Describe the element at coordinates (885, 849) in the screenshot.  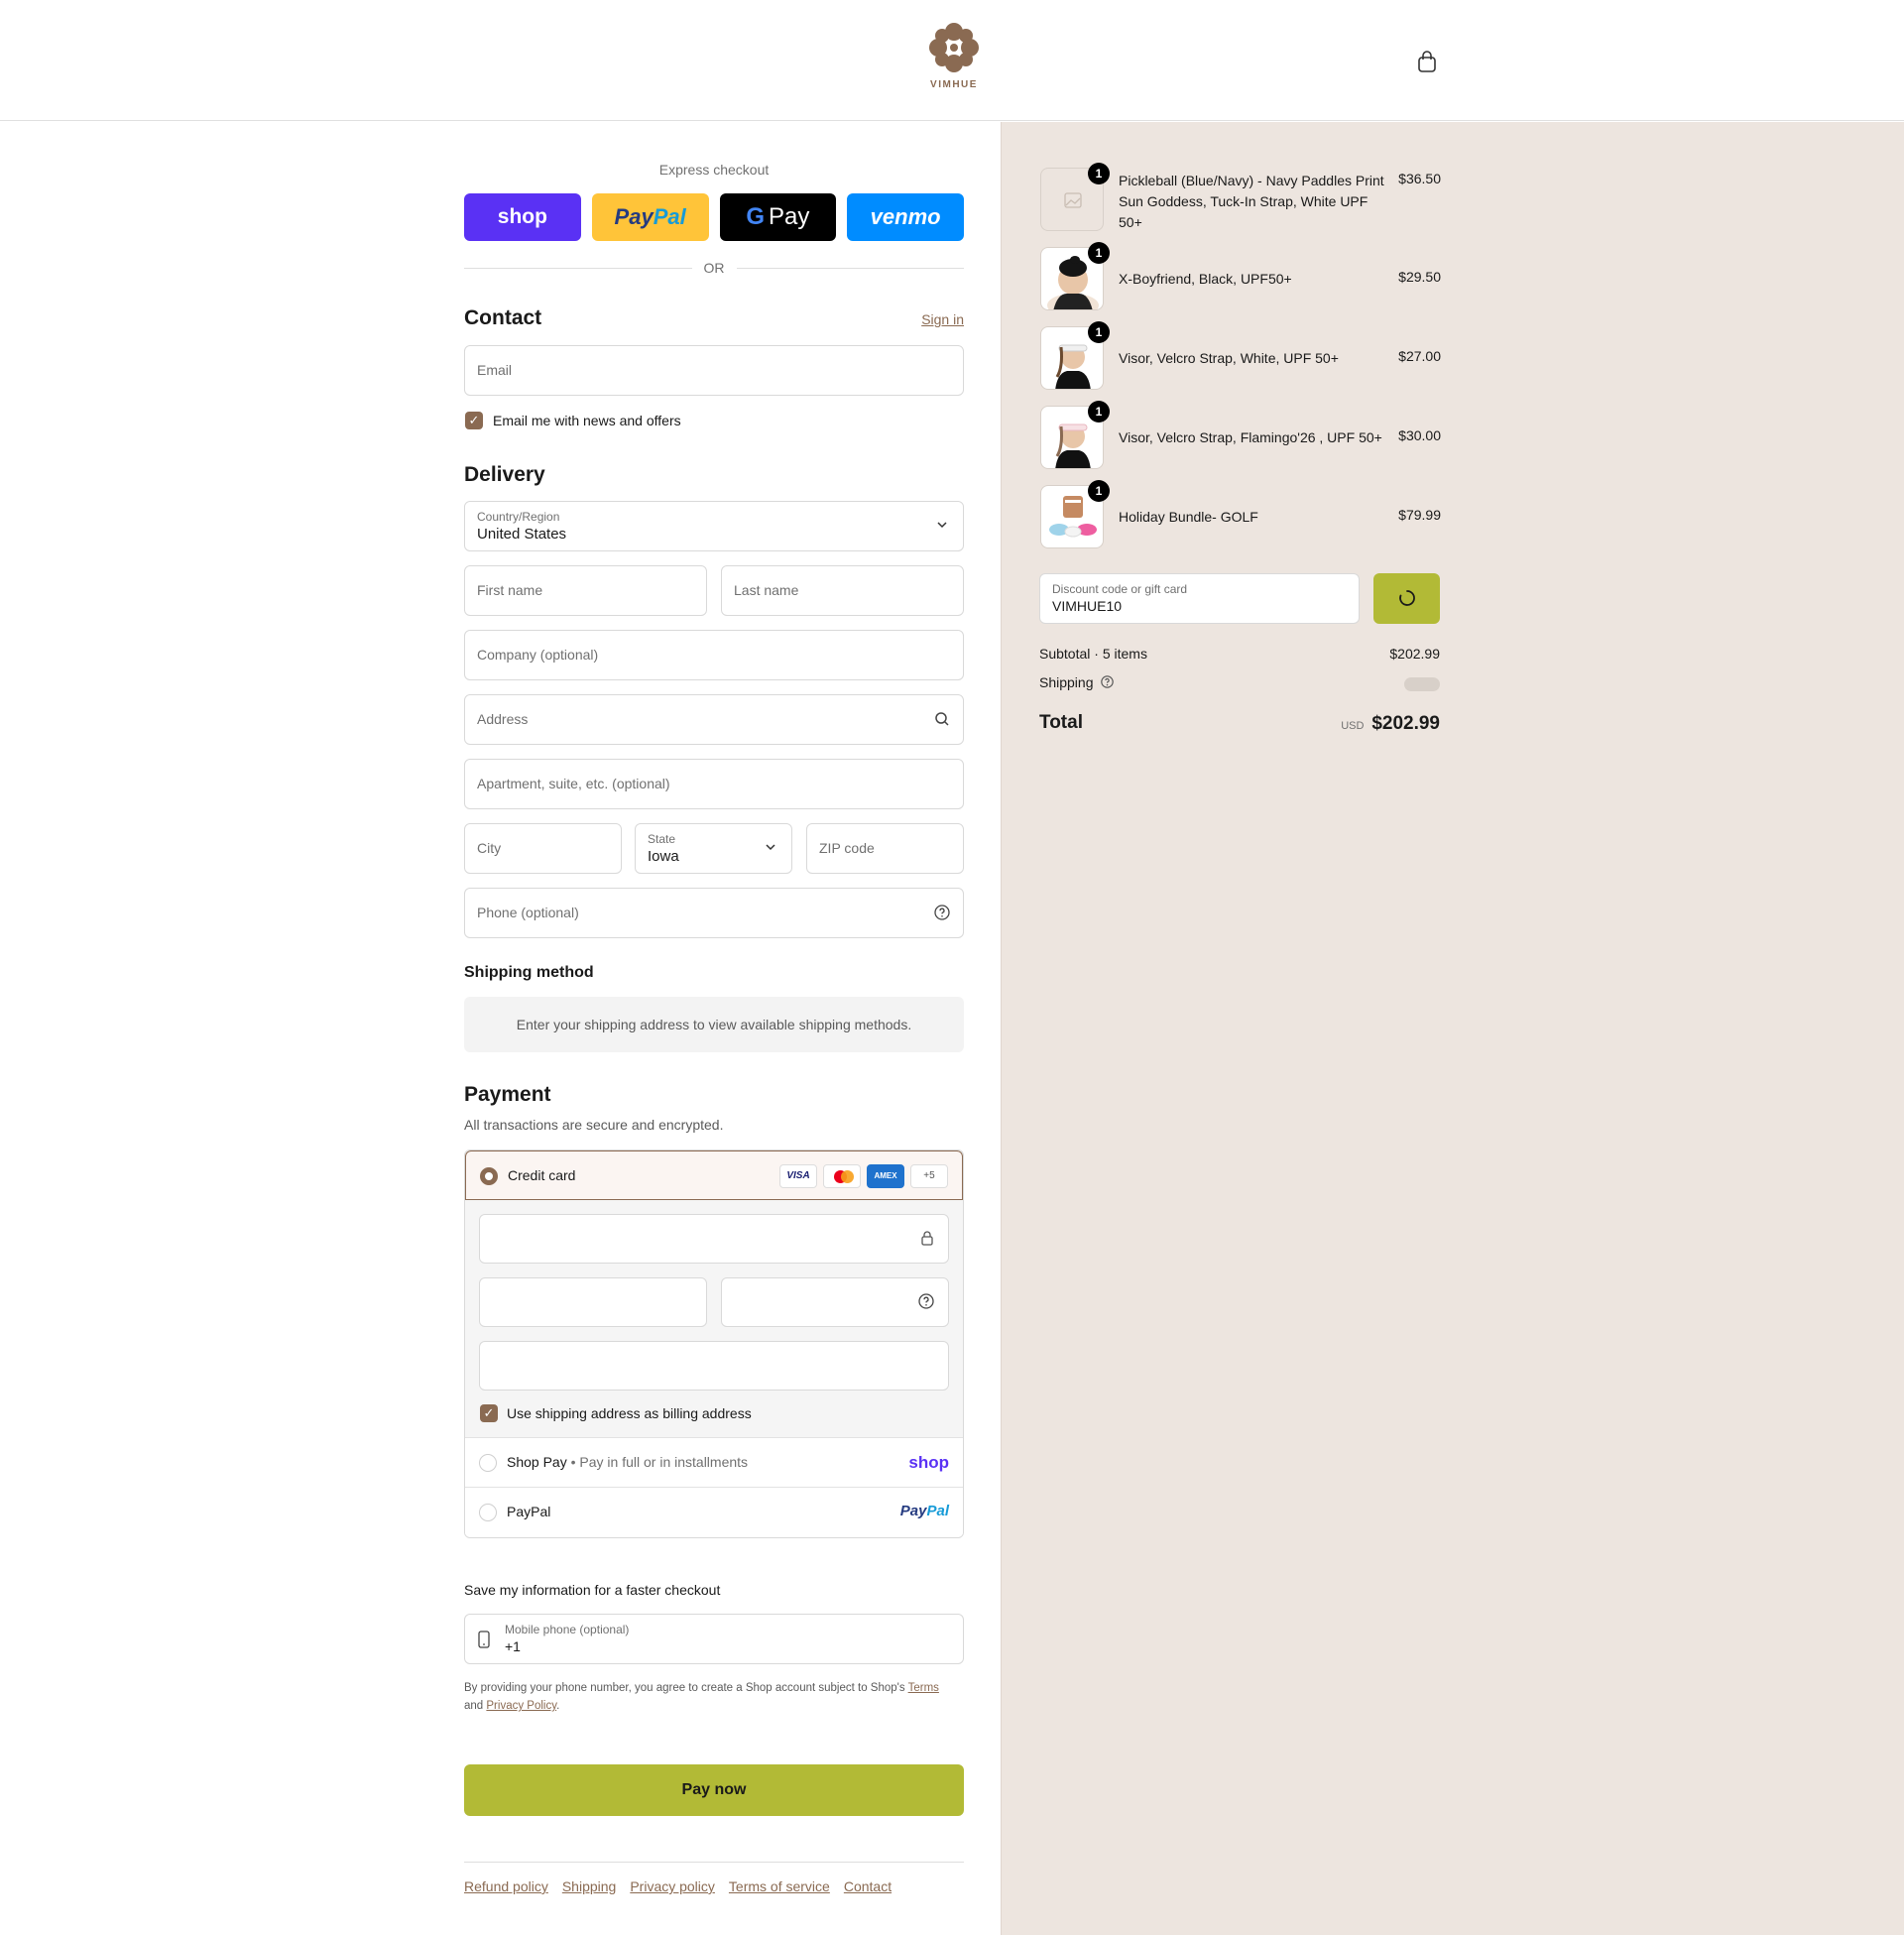
I see `zip-field: ZIP code` at that location.